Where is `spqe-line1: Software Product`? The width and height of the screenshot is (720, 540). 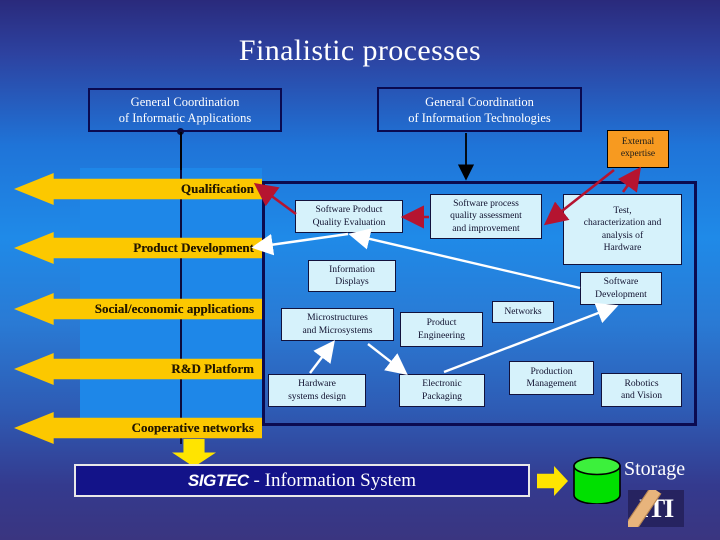 spqe-line1: Software Product is located at coordinates (349, 210).